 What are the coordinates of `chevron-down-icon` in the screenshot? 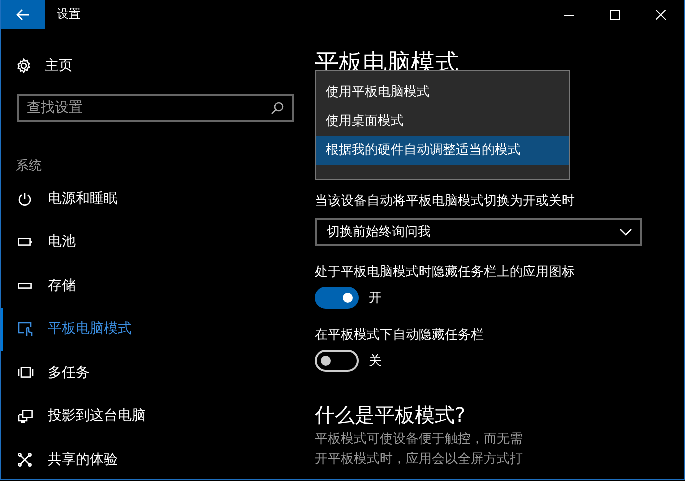 It's located at (626, 232).